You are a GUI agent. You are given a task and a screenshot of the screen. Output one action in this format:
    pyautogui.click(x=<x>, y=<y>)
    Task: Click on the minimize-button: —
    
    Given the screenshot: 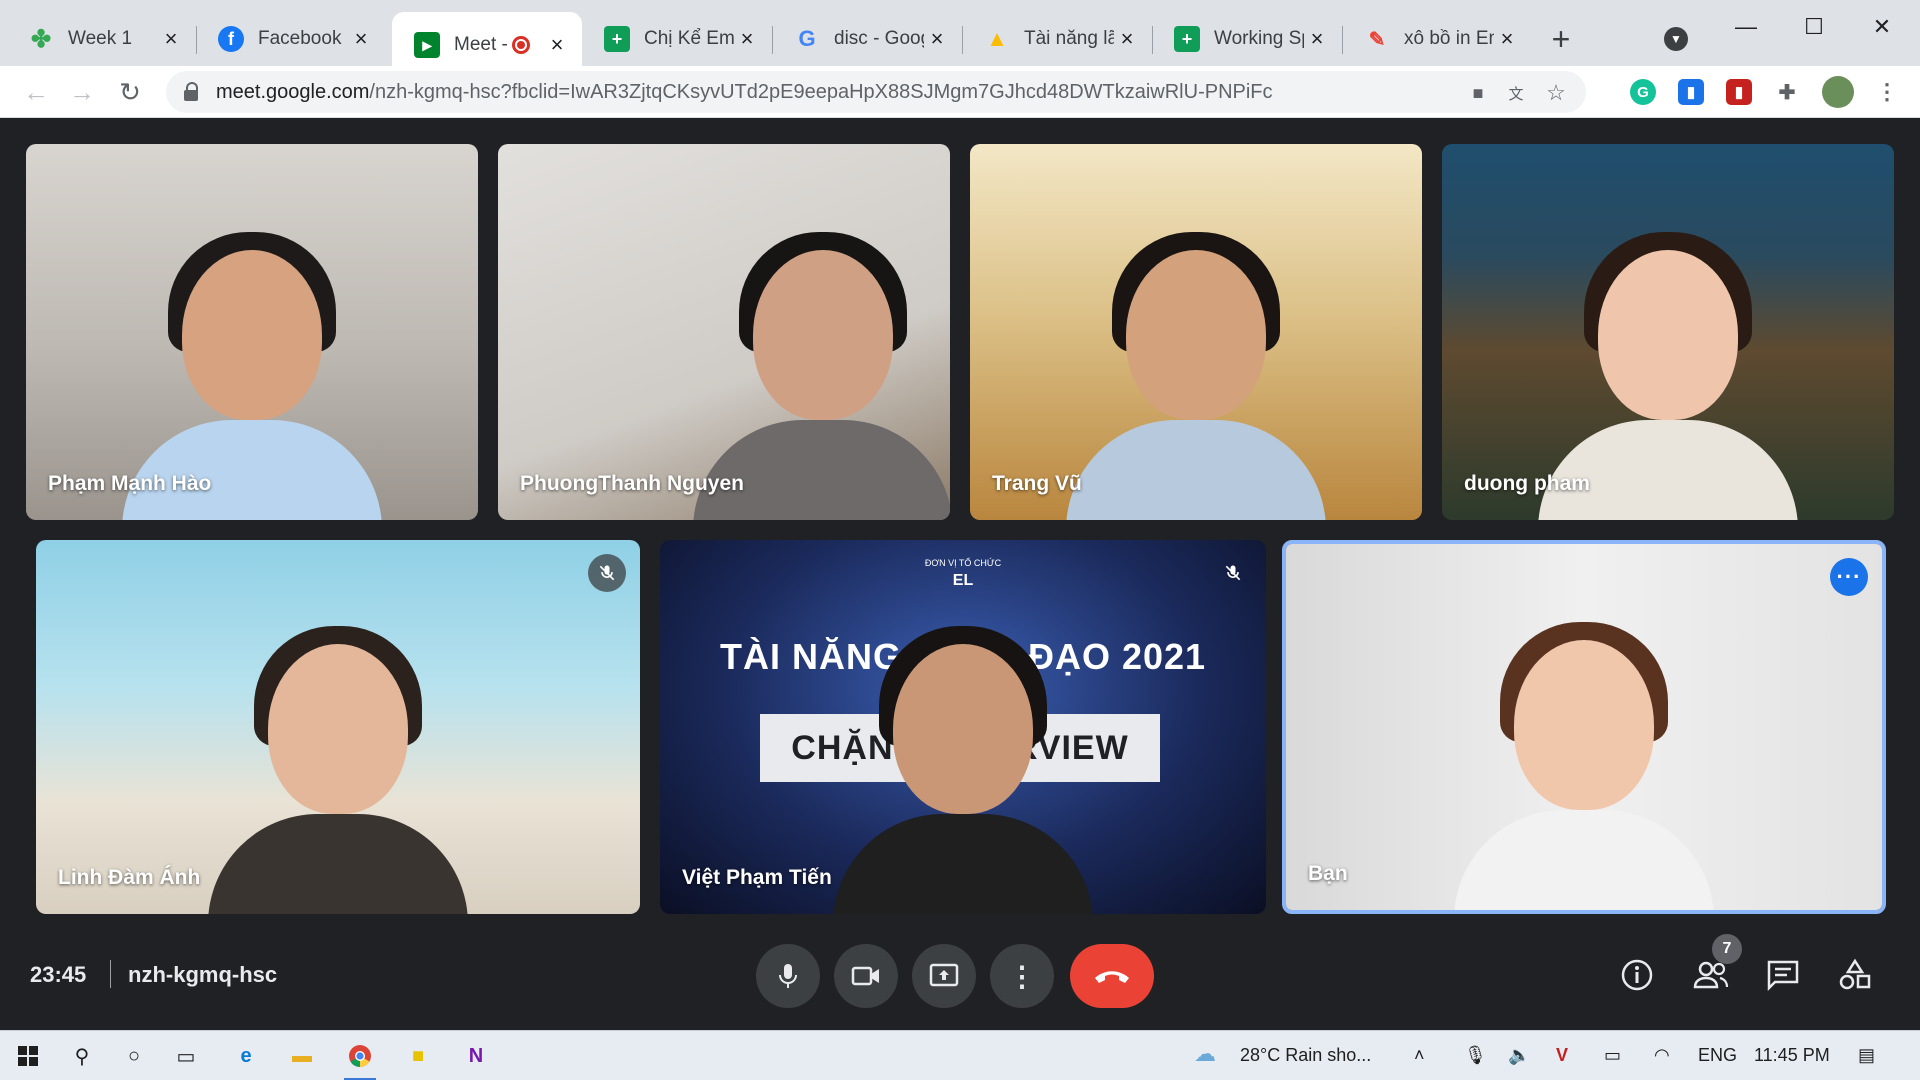 What is the action you would take?
    pyautogui.click(x=1746, y=27)
    